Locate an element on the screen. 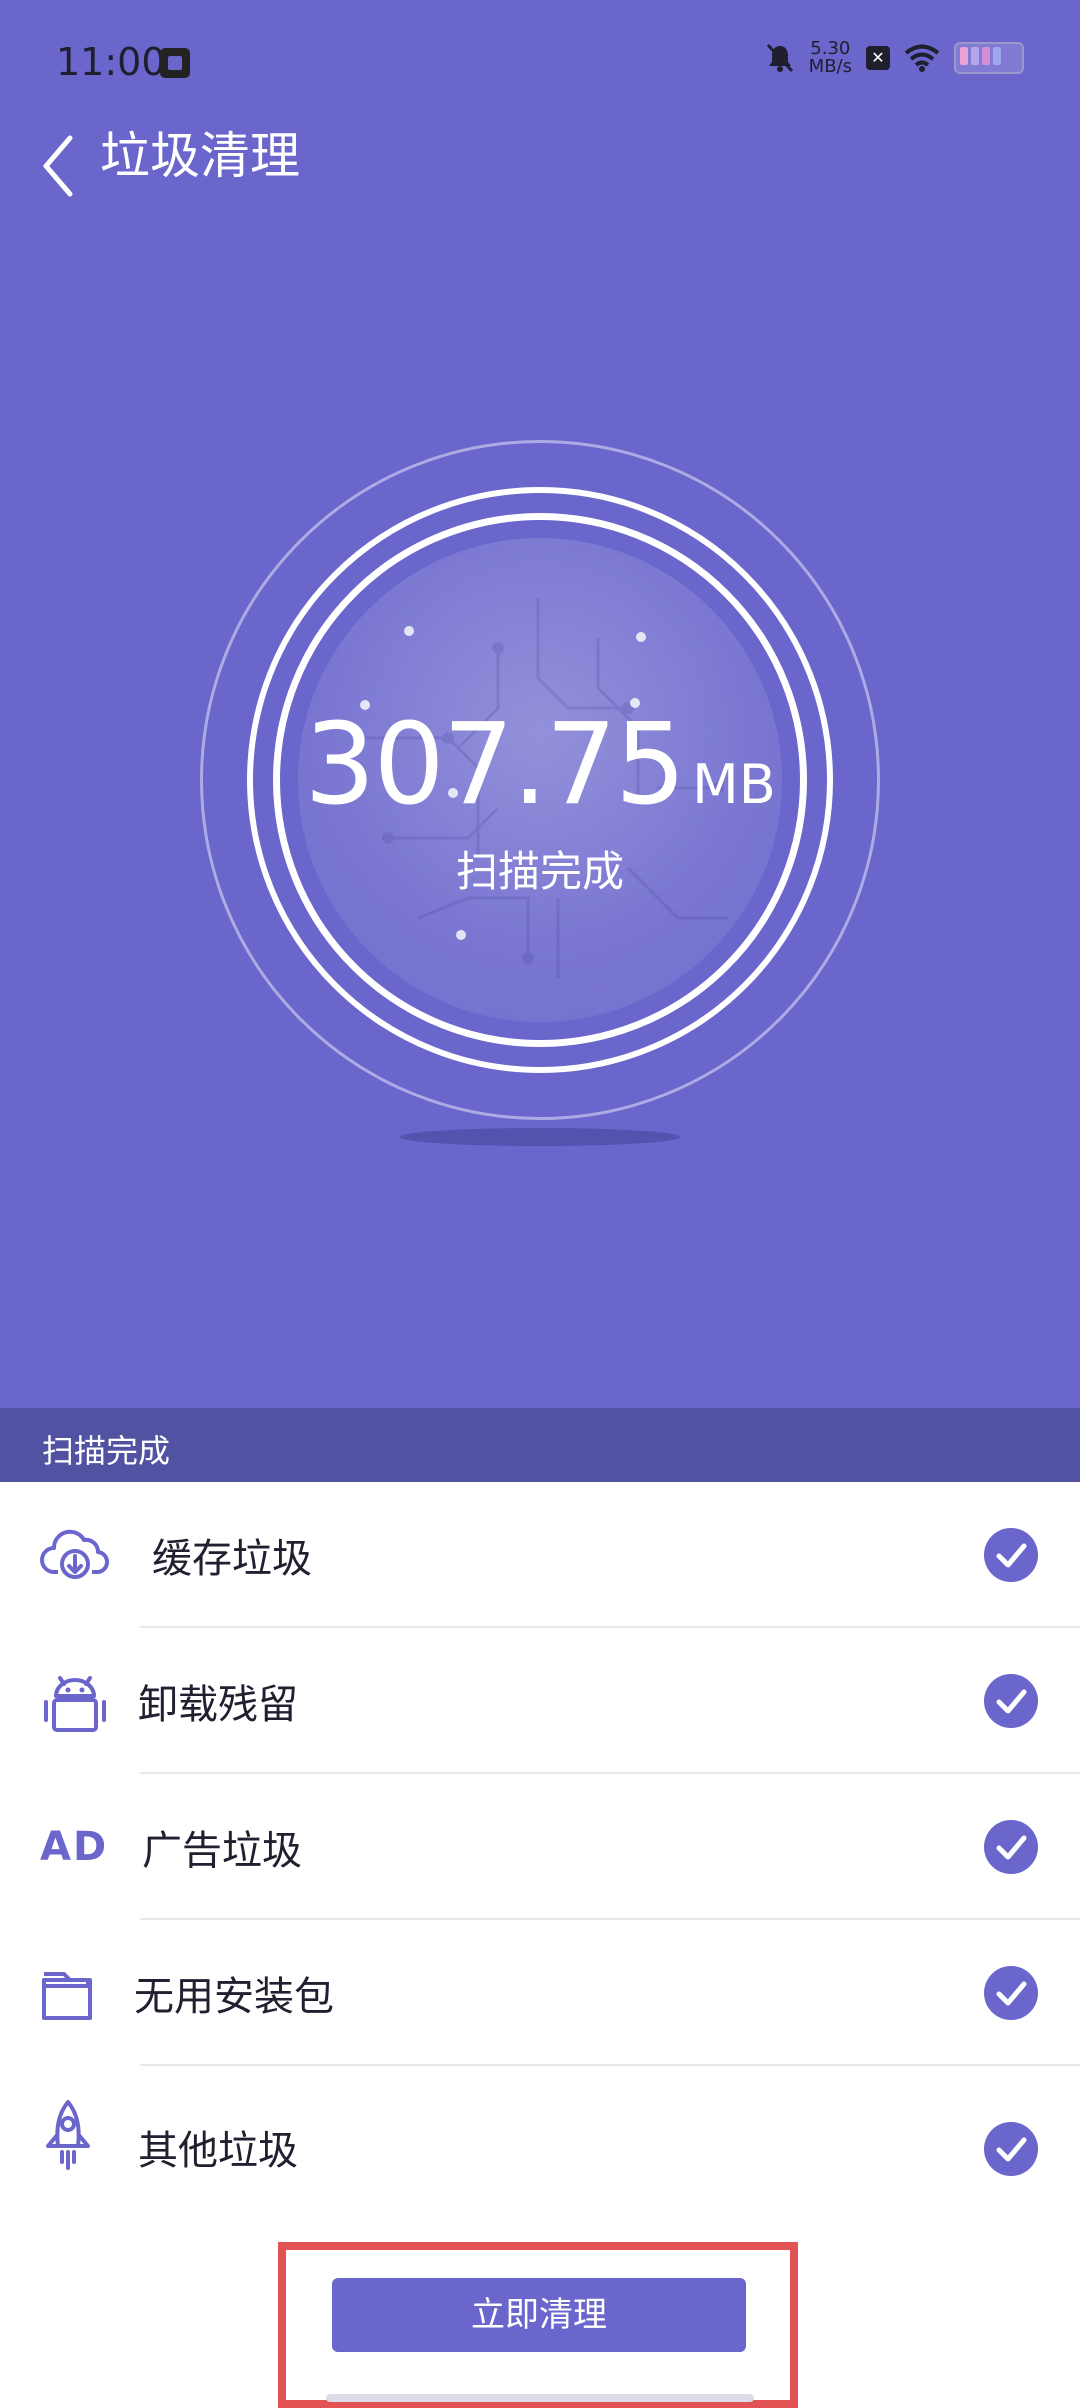  list-item-ad-junk: AD 广告垃圾 is located at coordinates (540, 1847).